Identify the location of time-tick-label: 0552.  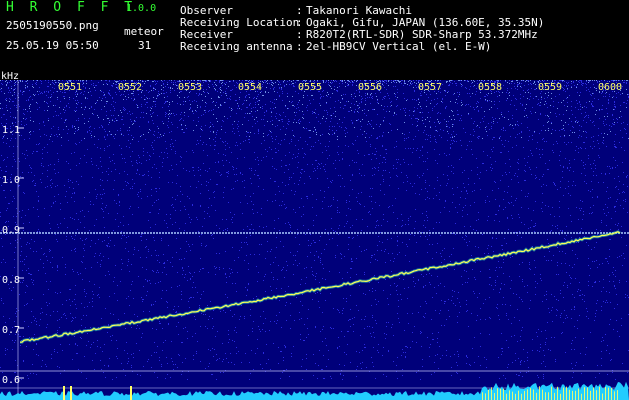
(130, 87).